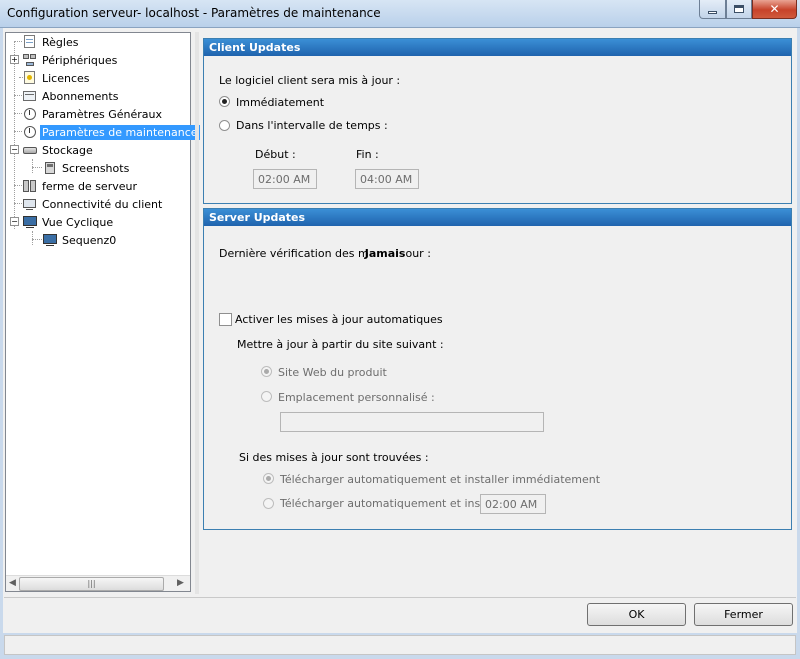 The image size is (800, 659). Describe the element at coordinates (285, 179) in the screenshot. I see `start-time-field: 02:00 AM` at that location.